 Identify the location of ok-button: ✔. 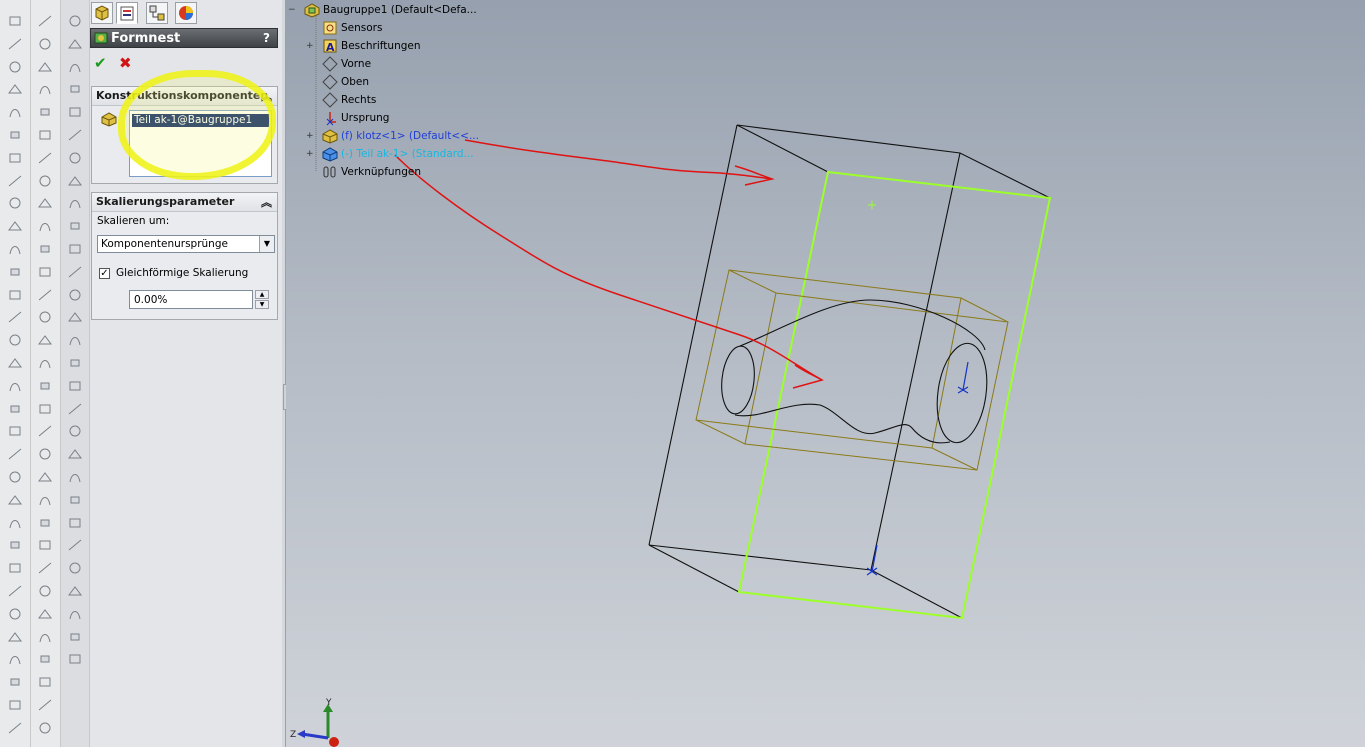
(100, 63).